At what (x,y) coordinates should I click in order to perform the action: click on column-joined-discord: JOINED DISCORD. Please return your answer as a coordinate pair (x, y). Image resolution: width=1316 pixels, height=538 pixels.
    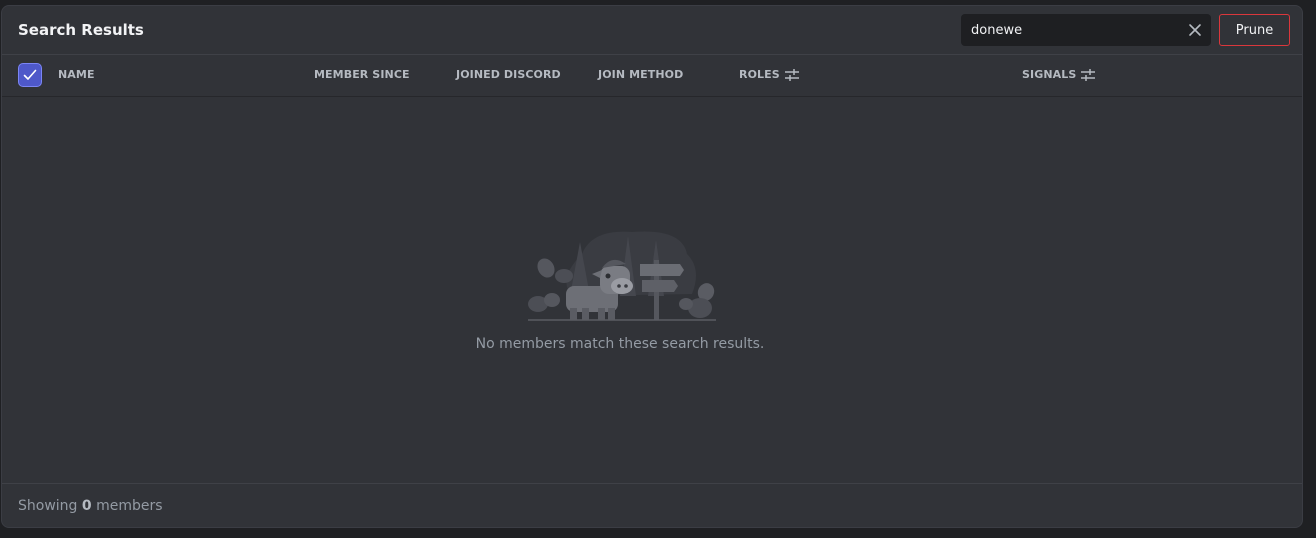
    Looking at the image, I should click on (508, 75).